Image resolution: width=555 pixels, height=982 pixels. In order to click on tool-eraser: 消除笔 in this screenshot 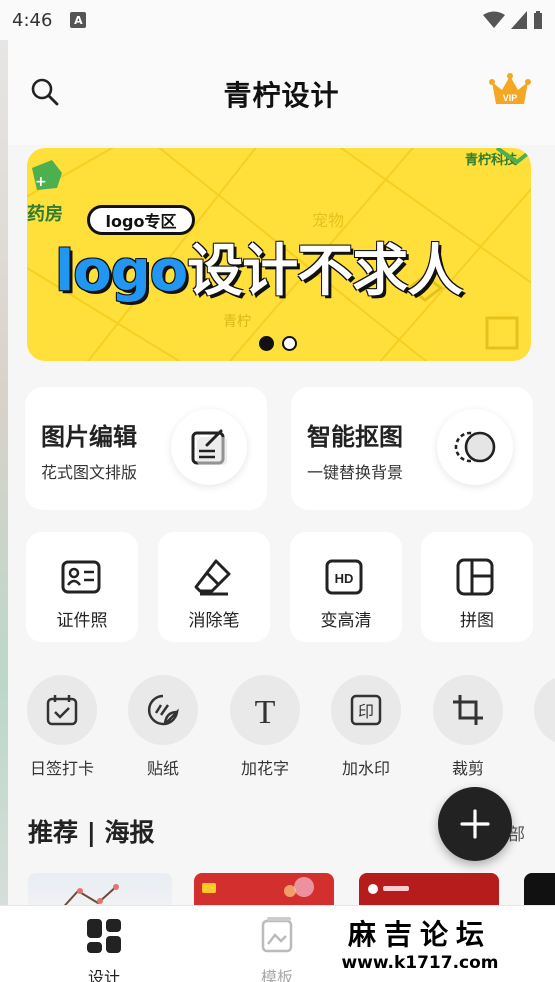, I will do `click(214, 587)`.